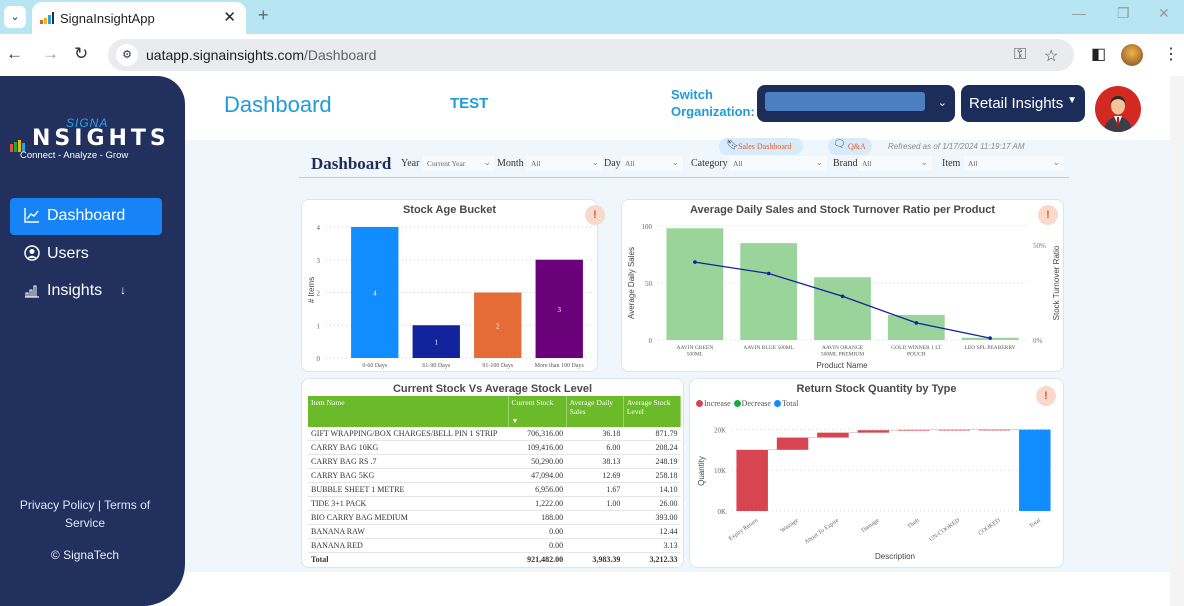 This screenshot has width=1184, height=606. I want to click on forward-icon: →, so click(50, 54).